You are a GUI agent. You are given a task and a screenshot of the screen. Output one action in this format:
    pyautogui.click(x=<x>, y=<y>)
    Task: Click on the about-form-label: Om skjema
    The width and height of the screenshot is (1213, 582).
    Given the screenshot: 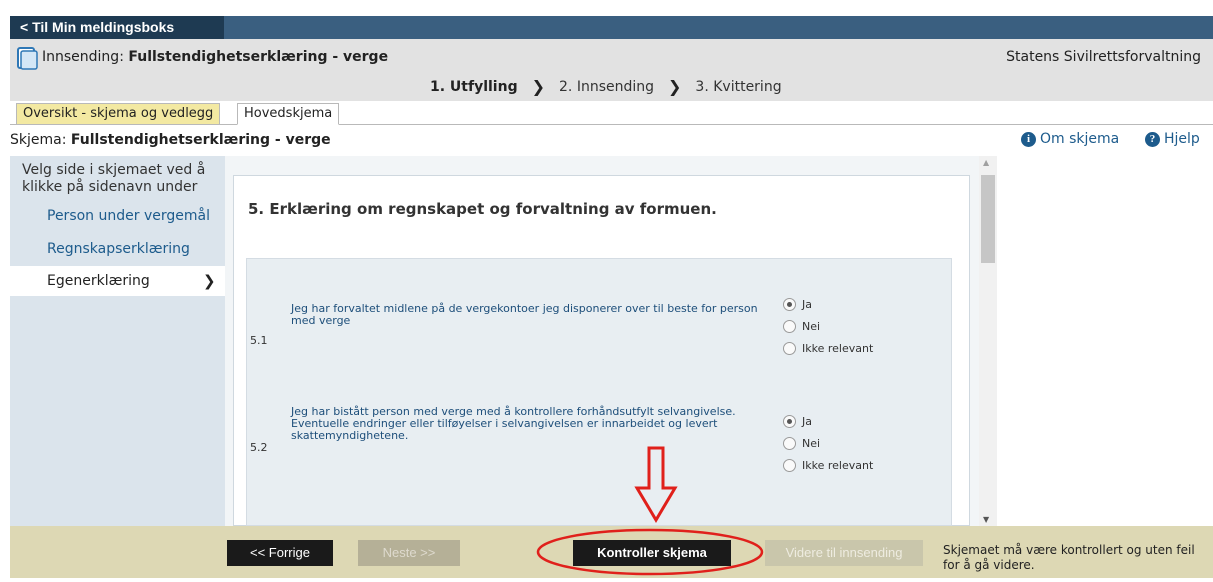 What is the action you would take?
    pyautogui.click(x=1080, y=139)
    